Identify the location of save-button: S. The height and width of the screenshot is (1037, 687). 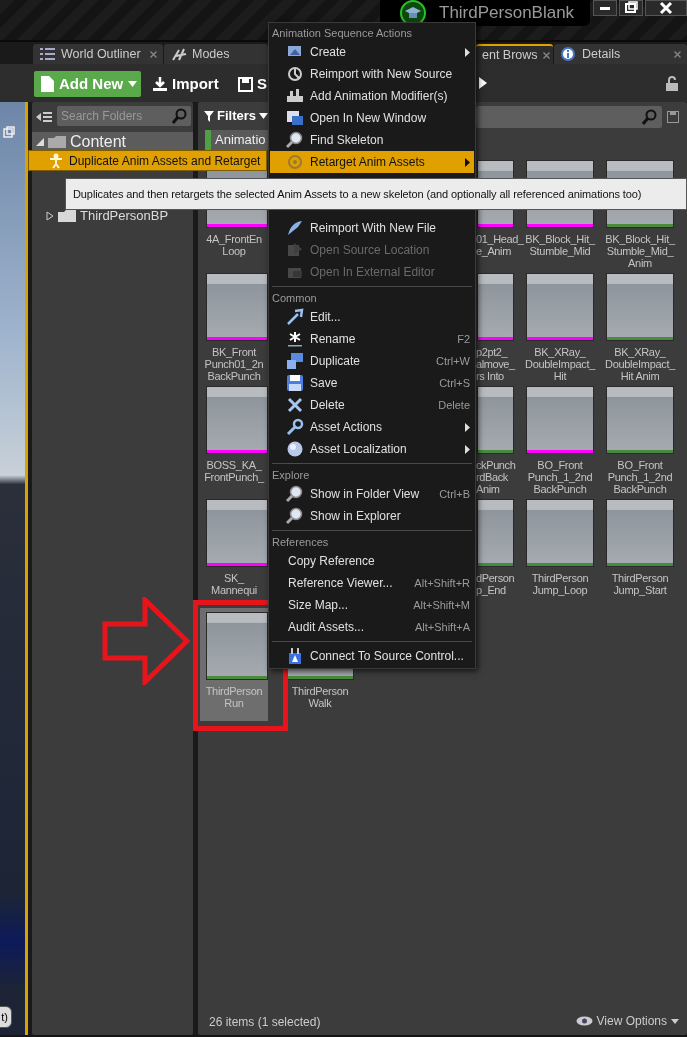
(252, 84).